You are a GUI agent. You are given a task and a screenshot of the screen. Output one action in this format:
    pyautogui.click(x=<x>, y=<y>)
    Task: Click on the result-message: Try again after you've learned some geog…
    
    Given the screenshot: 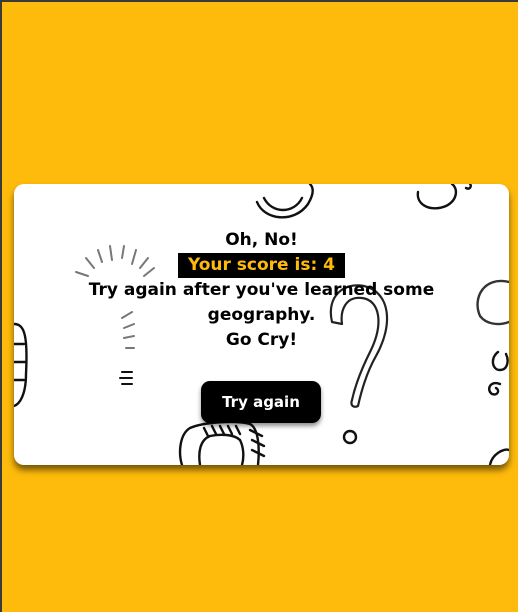 What is the action you would take?
    pyautogui.click(x=261, y=302)
    